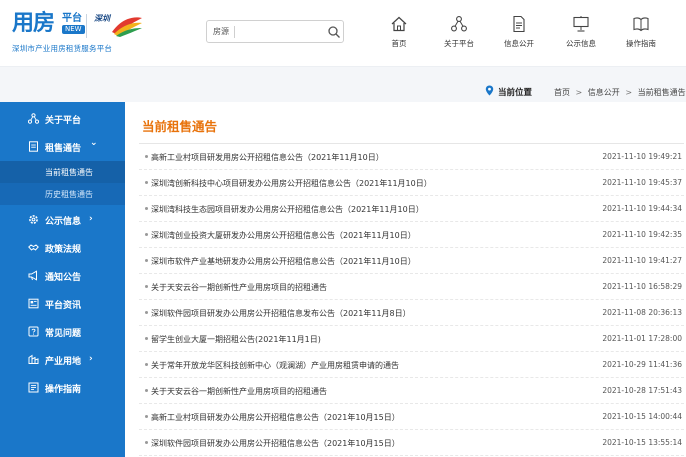 This screenshot has height=457, width=686. Describe the element at coordinates (62, 48) in the screenshot. I see `logo-subtitle: 深圳市产业用房租赁服务平台` at that location.